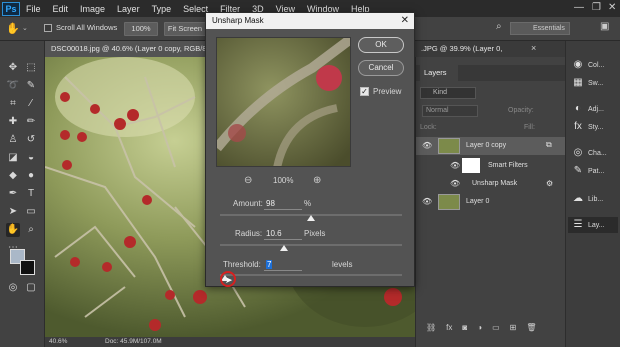 Image resolution: width=620 pixels, height=347 pixels. Describe the element at coordinates (128, 9) in the screenshot. I see `menu-layer: Layer` at that location.